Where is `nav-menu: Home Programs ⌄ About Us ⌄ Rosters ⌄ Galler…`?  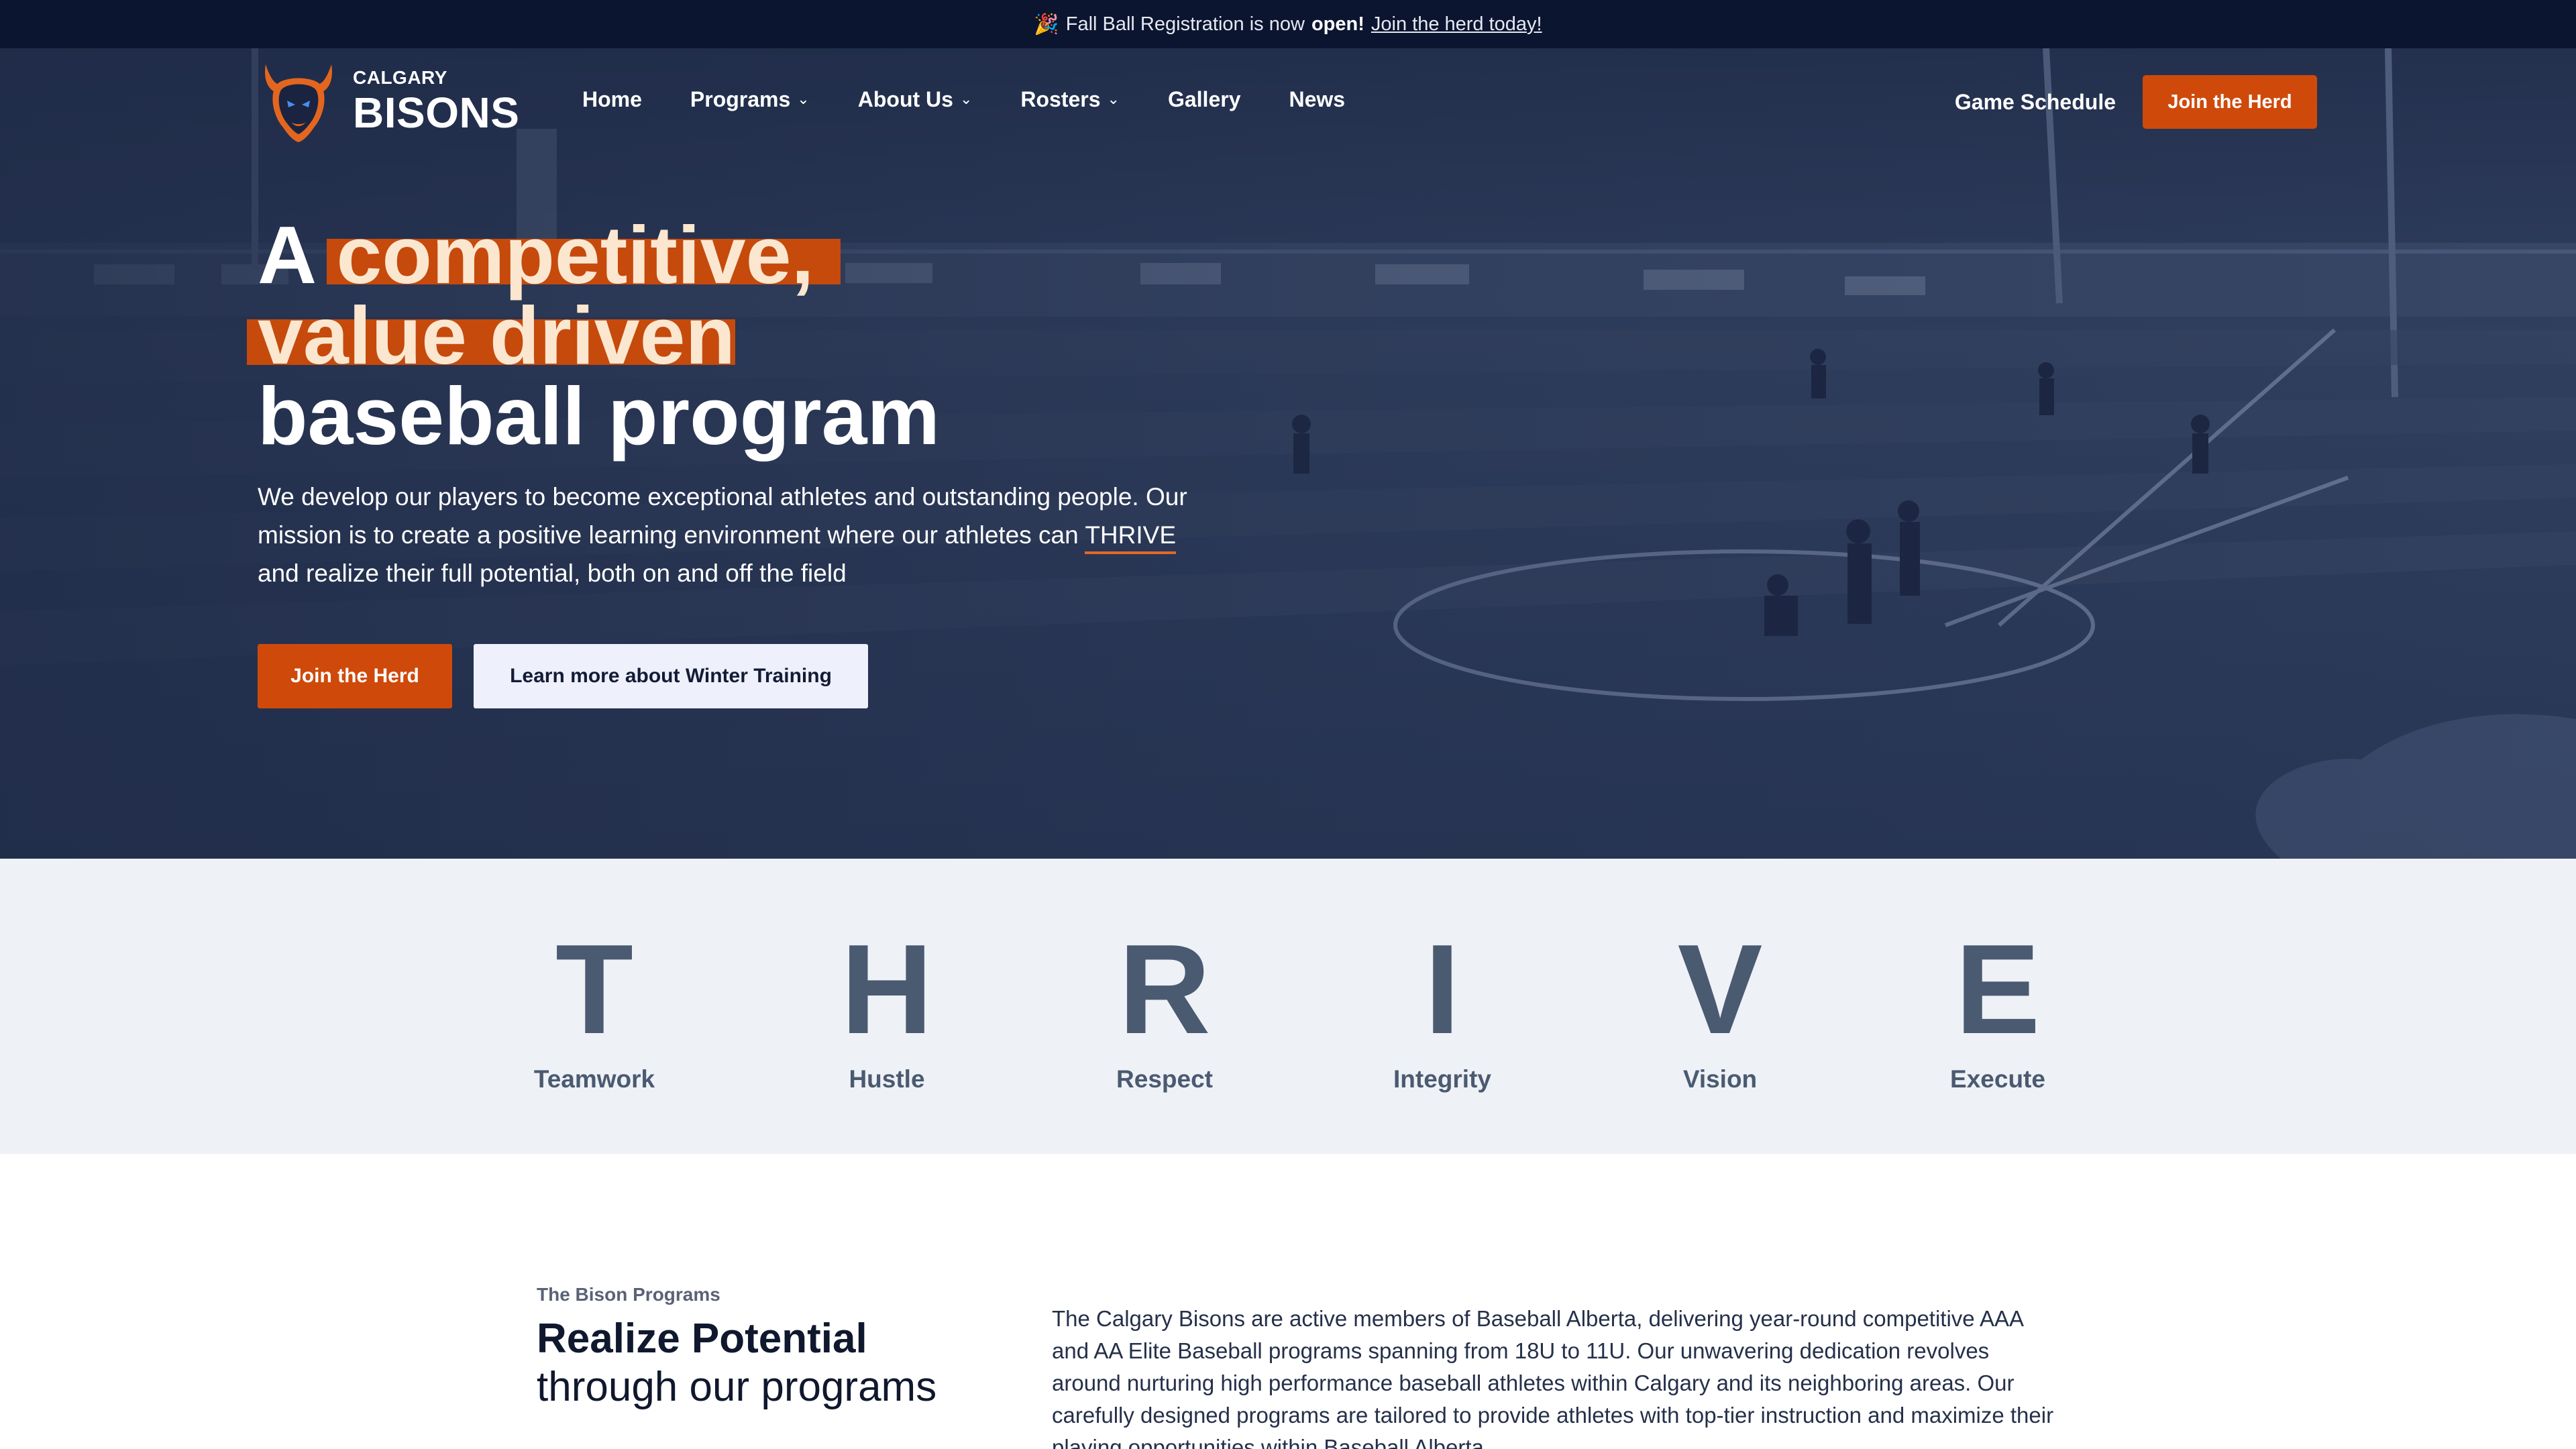
nav-menu: Home Programs ⌄ About Us ⌄ Rosters ⌄ Galler… is located at coordinates (963, 99).